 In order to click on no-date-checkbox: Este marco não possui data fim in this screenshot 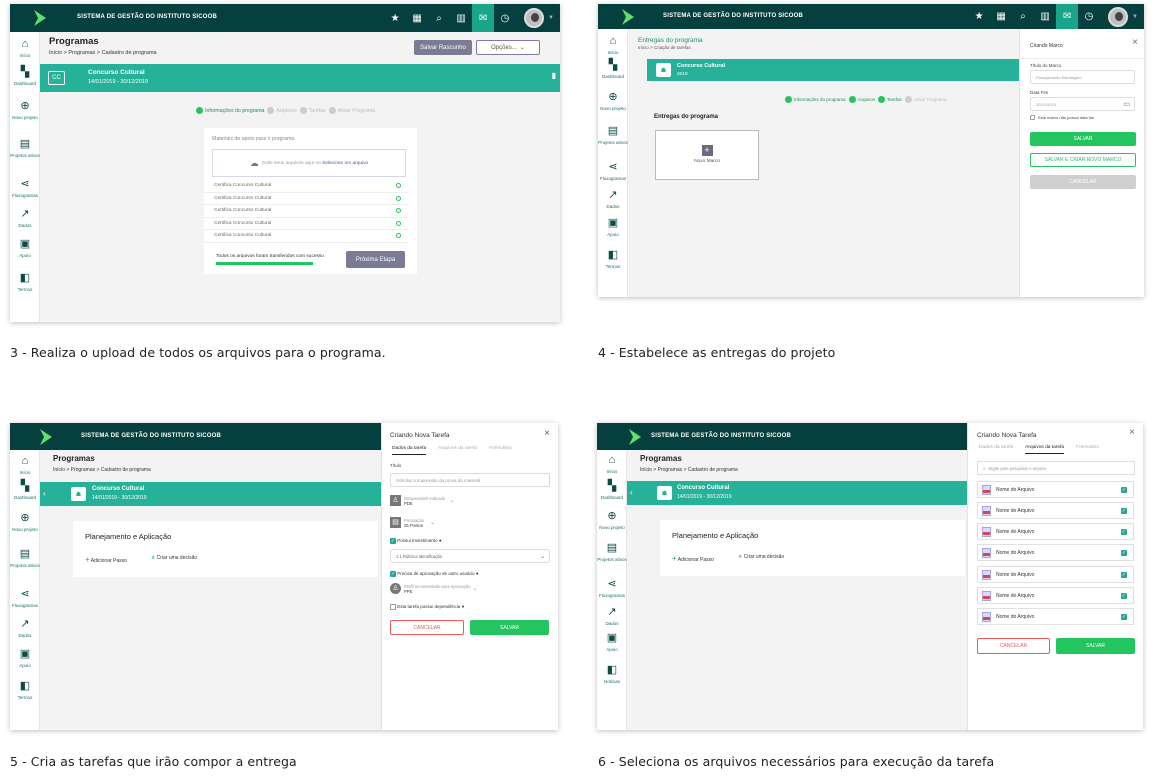, I will do `click(1062, 117)`.